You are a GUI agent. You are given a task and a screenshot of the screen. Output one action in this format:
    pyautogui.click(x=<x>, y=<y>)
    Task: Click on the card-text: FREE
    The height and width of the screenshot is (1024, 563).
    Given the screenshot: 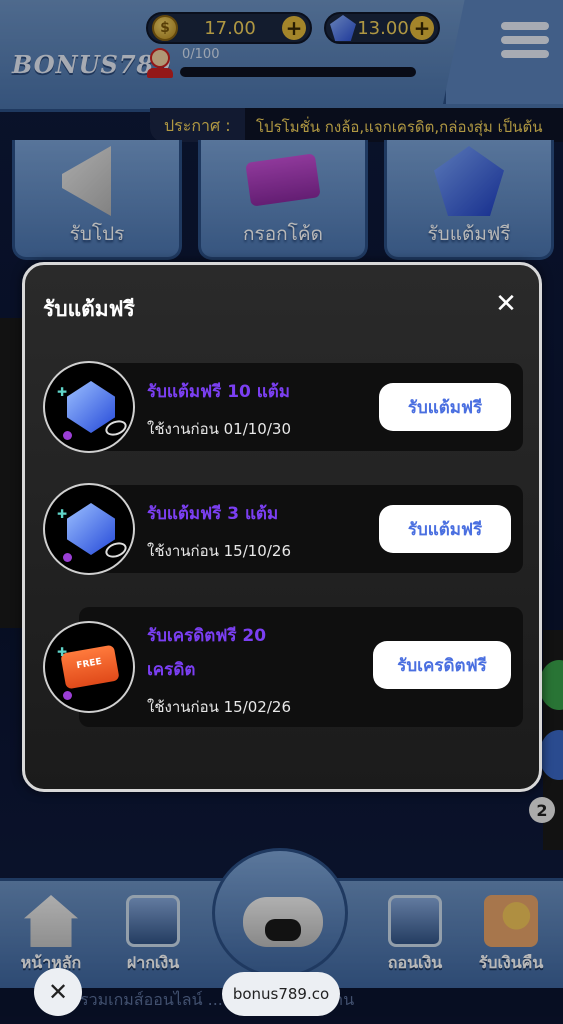 What is the action you would take?
    pyautogui.click(x=89, y=664)
    